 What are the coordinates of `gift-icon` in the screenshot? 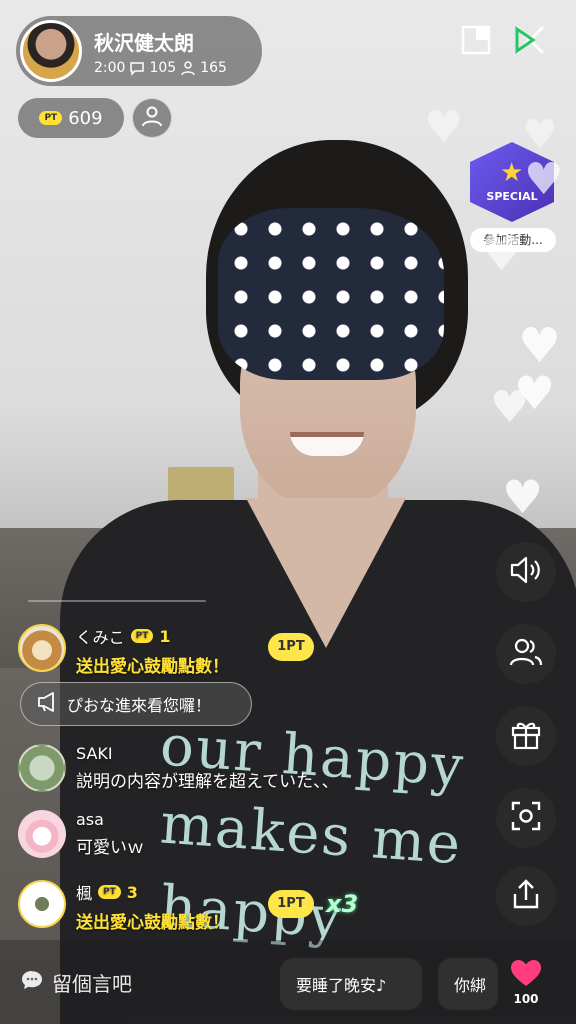 It's located at (526, 736).